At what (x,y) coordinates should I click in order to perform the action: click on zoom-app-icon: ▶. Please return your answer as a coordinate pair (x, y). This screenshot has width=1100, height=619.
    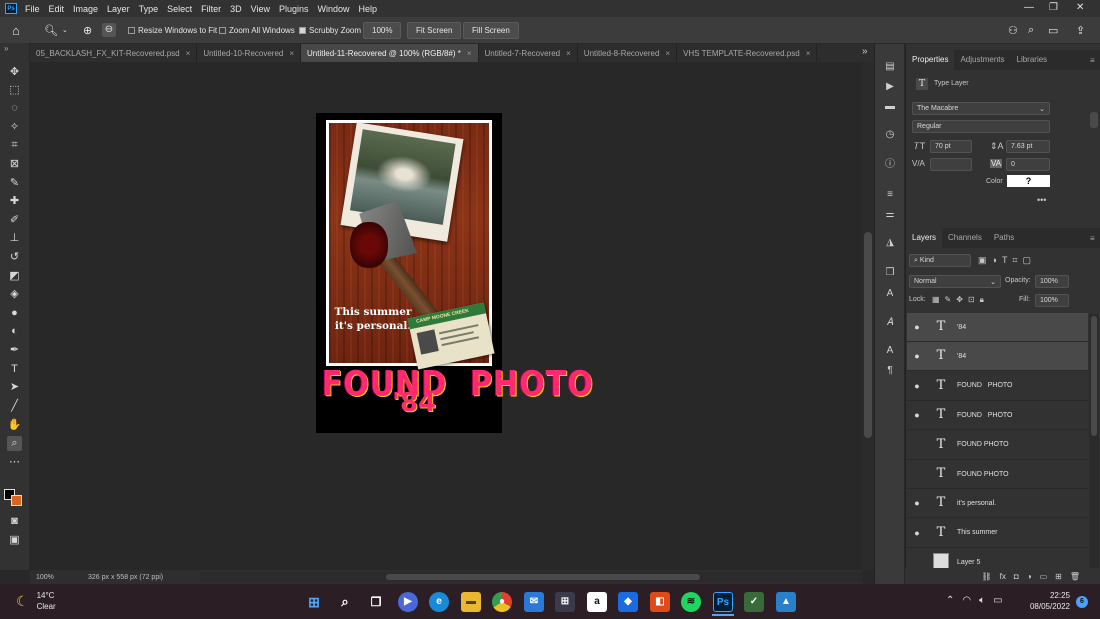
    Looking at the image, I should click on (408, 602).